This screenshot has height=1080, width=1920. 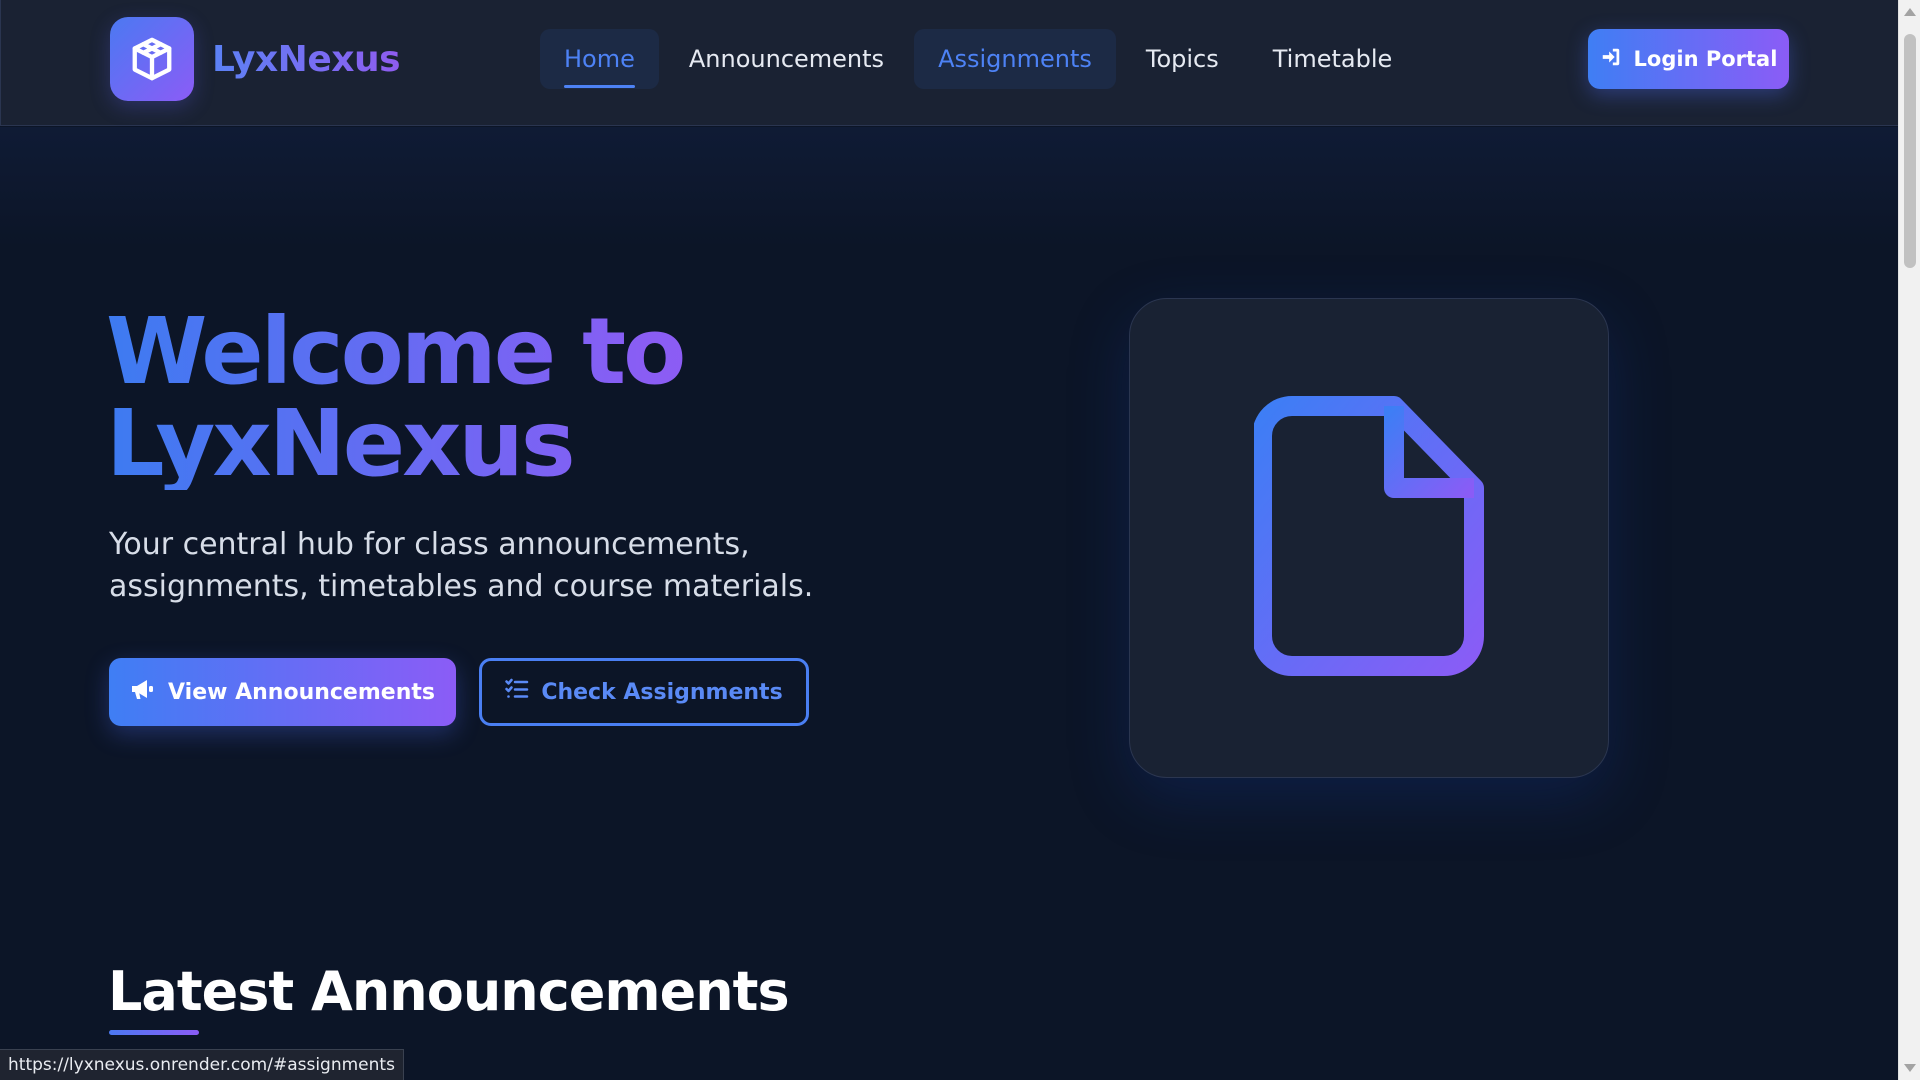 I want to click on hero-title-line-1: Welcome to, so click(x=395, y=351).